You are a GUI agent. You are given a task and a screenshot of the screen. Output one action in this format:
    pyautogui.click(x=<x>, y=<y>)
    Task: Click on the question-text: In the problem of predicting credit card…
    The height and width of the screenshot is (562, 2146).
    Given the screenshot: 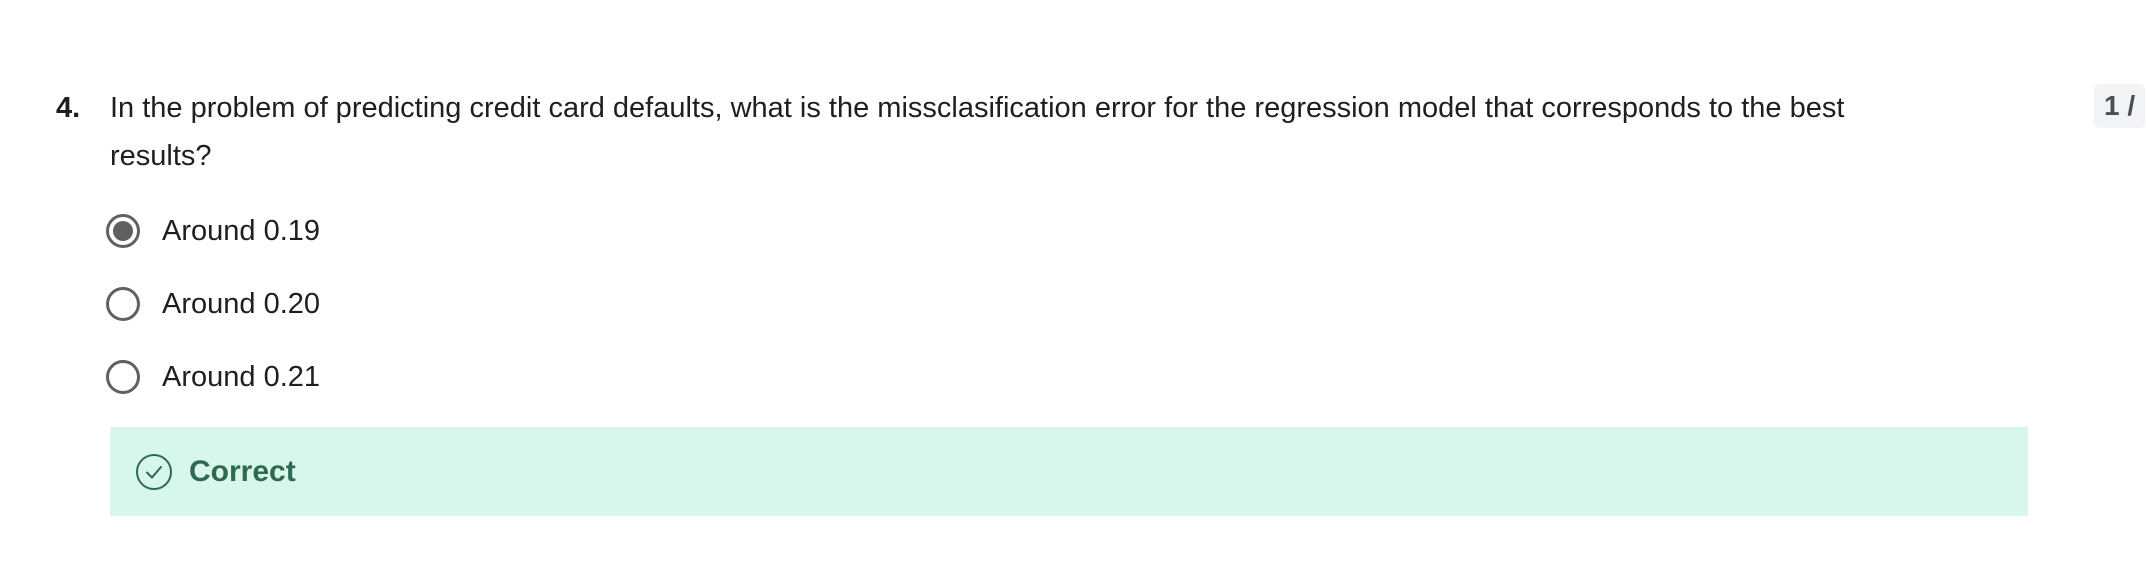 What is the action you would take?
    pyautogui.click(x=977, y=132)
    